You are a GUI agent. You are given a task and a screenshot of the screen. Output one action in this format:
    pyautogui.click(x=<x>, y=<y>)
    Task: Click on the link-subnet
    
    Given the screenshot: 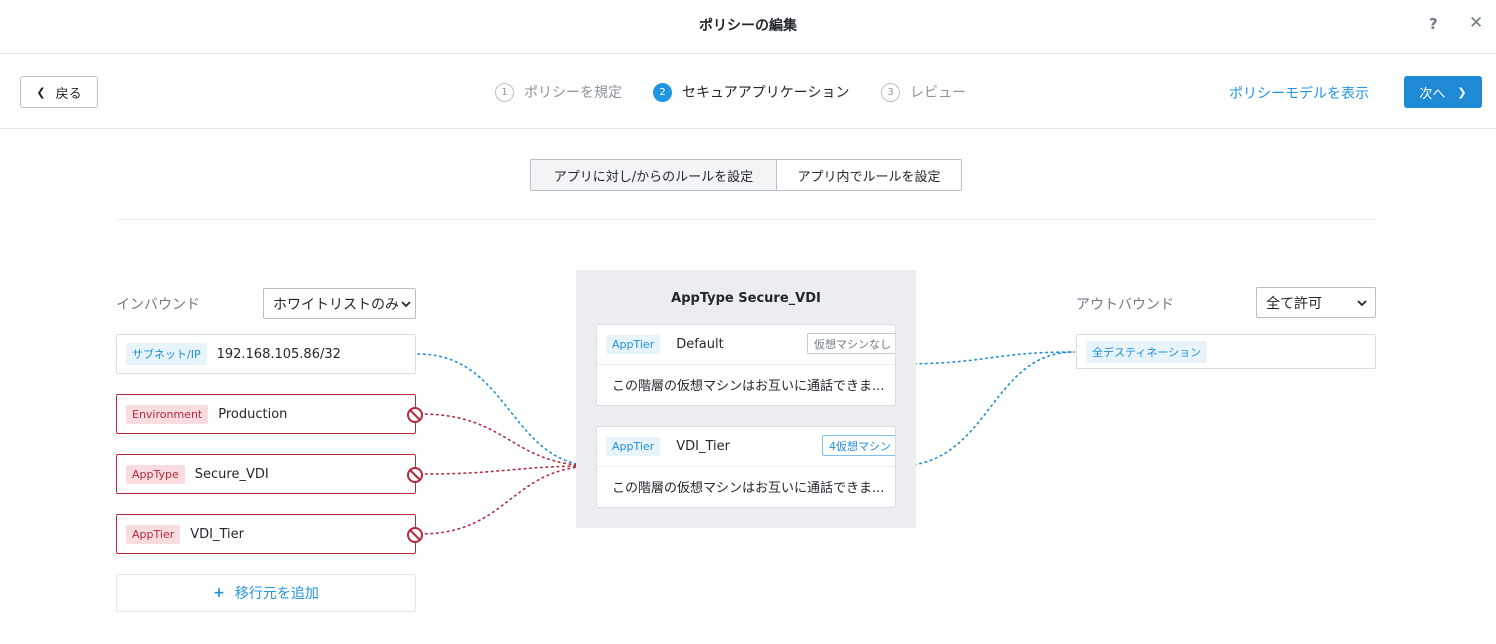 What is the action you would take?
    pyautogui.click(x=507, y=410)
    